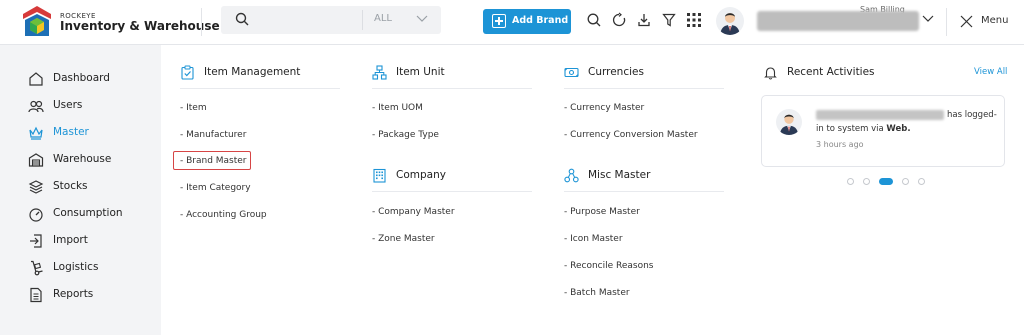  Describe the element at coordinates (403, 239) in the screenshot. I see `link-zone-master: - Zone Master` at that location.